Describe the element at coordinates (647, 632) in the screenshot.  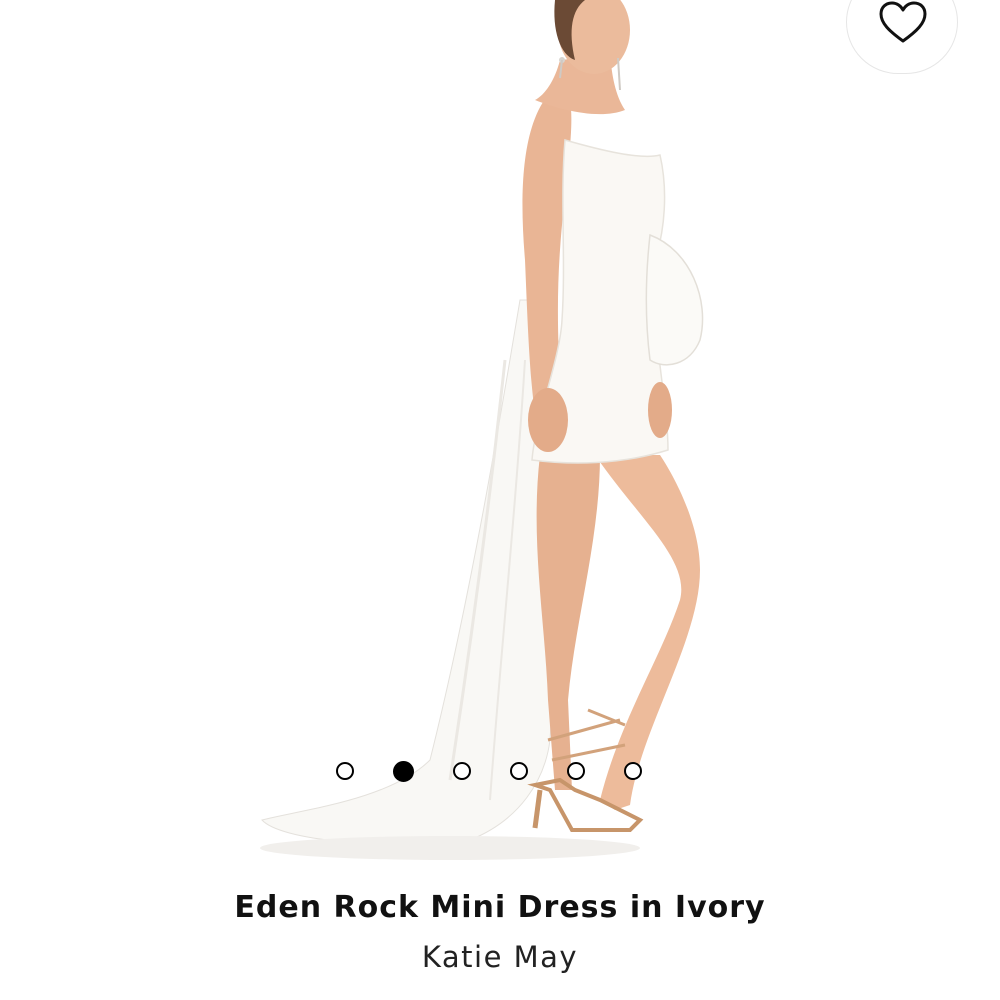
I see `leg-front` at that location.